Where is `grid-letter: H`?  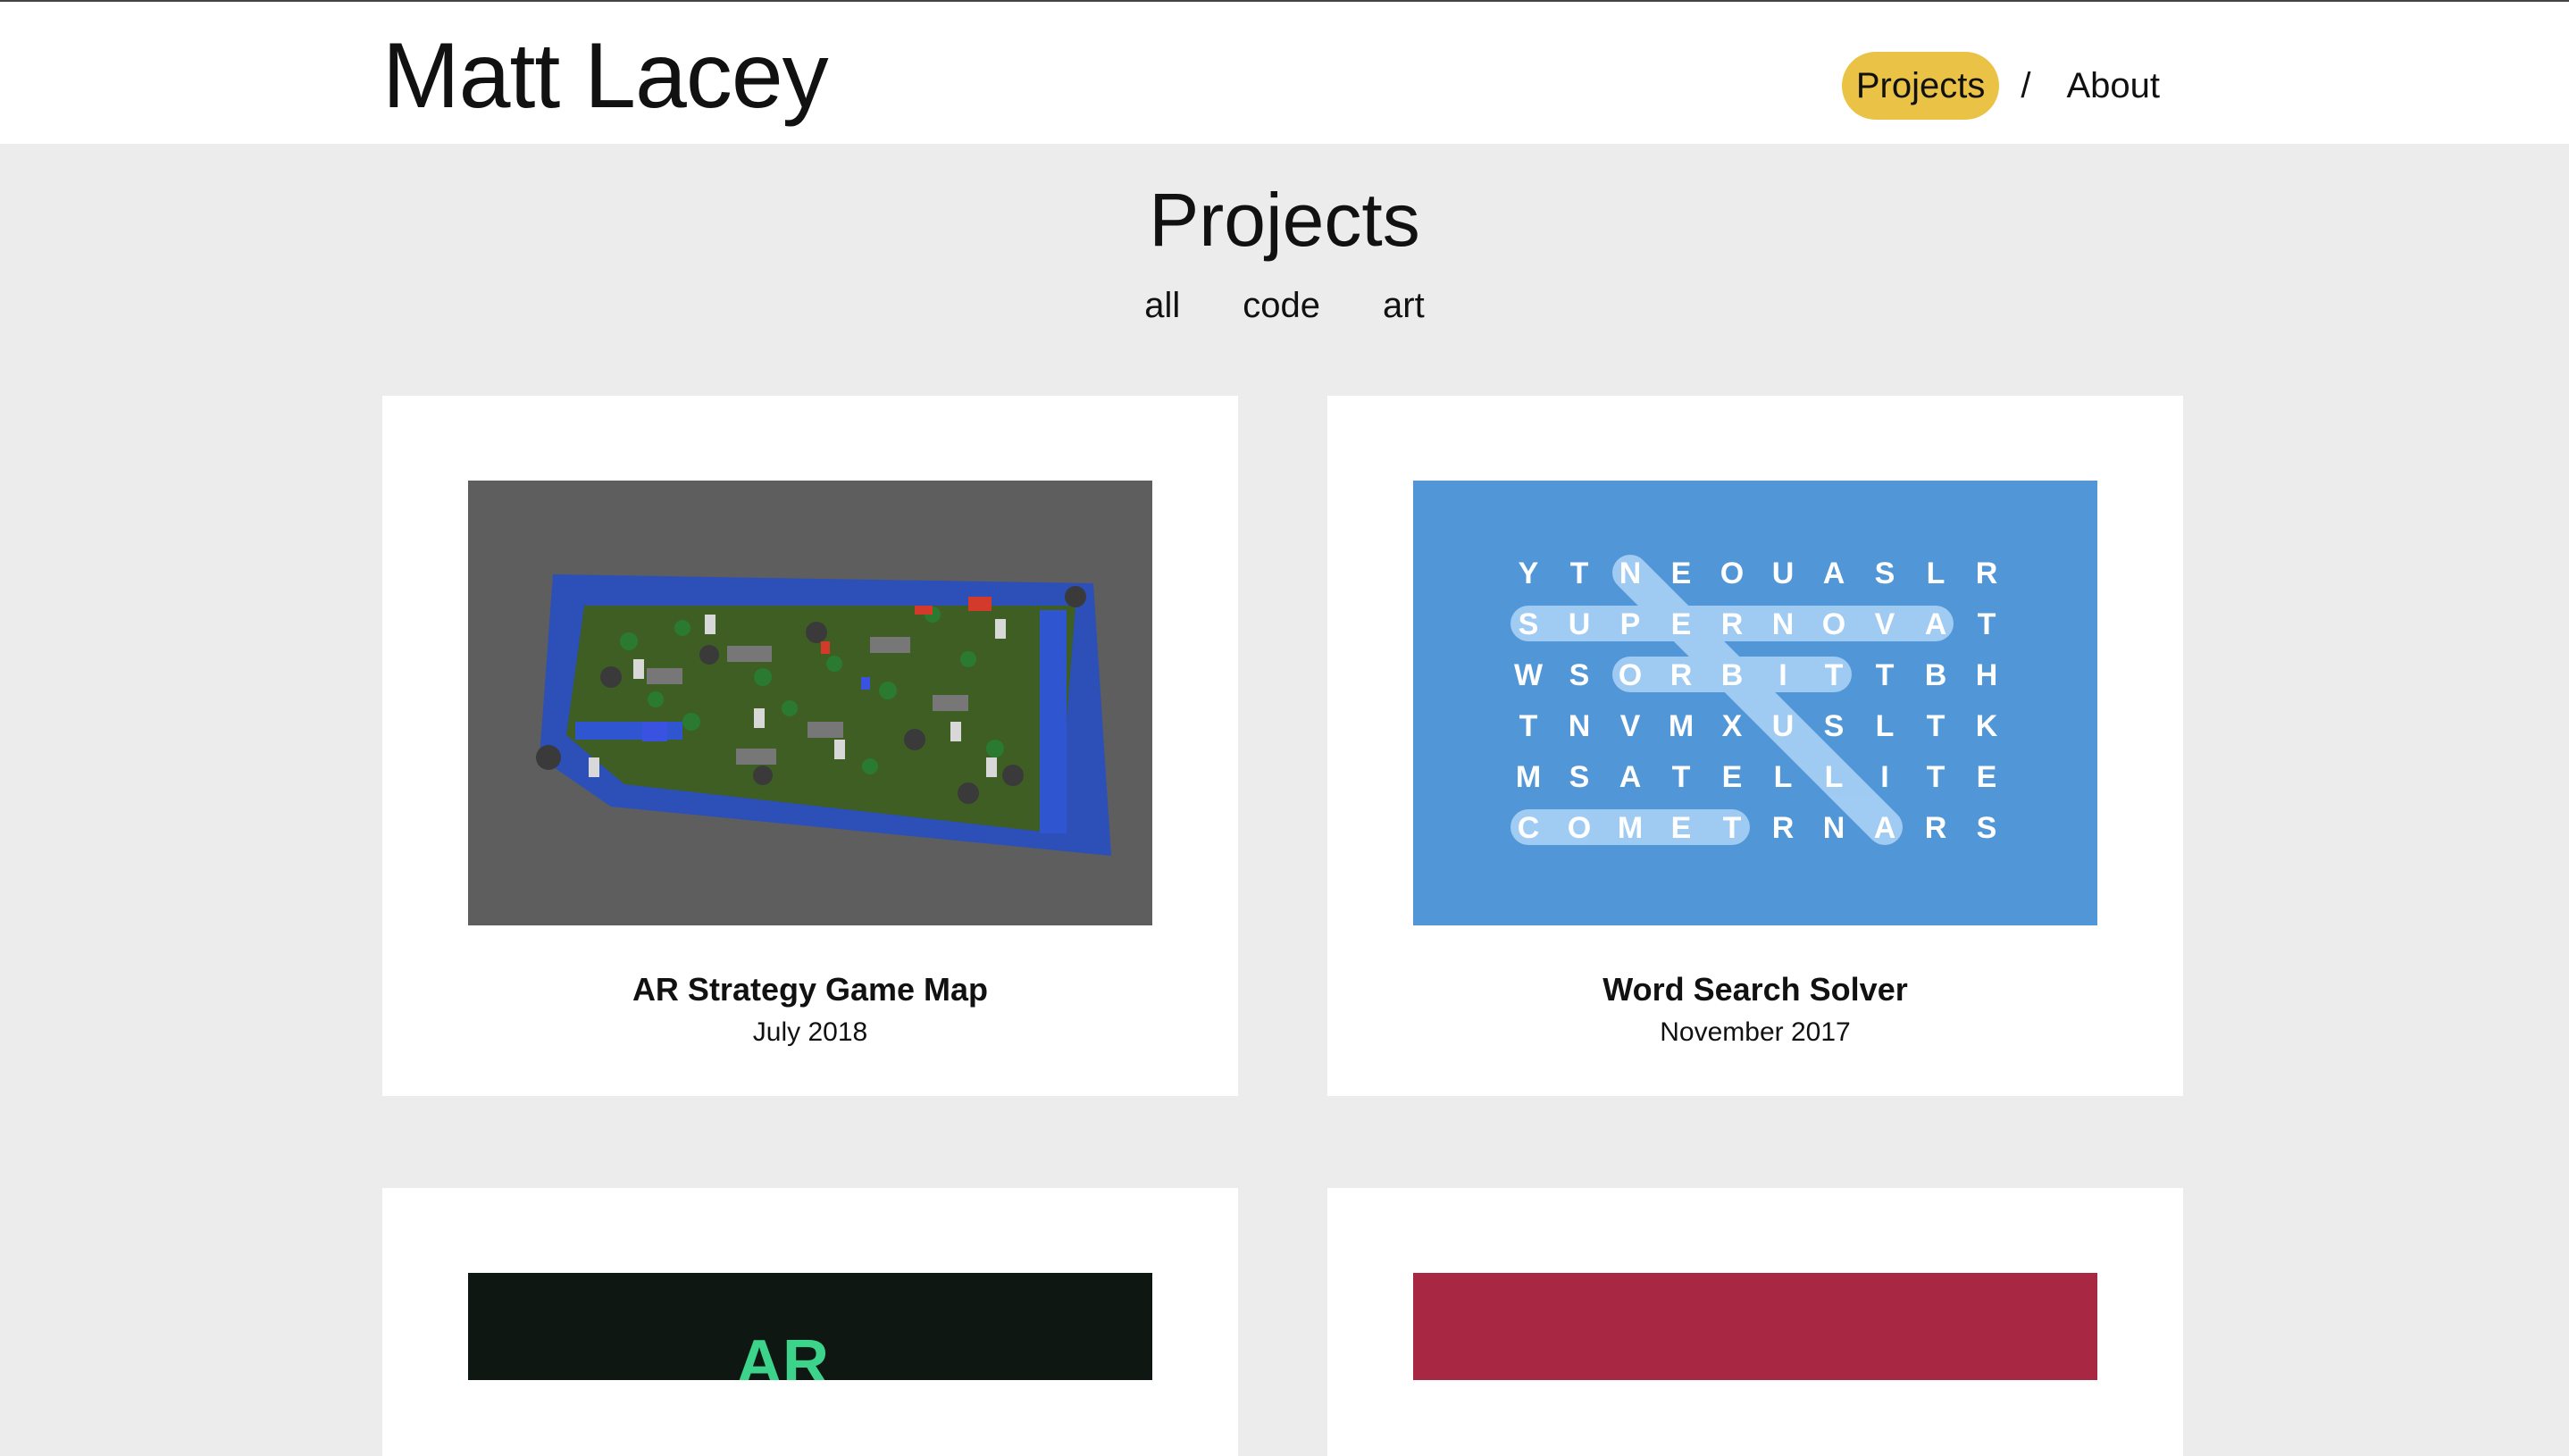 grid-letter: H is located at coordinates (1987, 675).